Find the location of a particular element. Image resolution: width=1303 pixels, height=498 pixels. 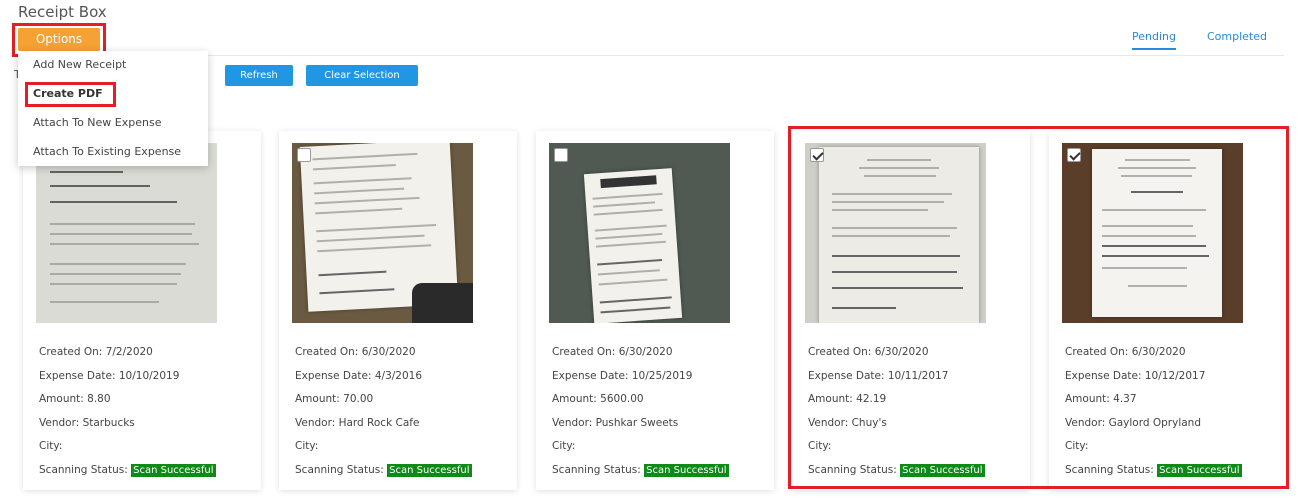

tab-completed: Completed is located at coordinates (1237, 36).